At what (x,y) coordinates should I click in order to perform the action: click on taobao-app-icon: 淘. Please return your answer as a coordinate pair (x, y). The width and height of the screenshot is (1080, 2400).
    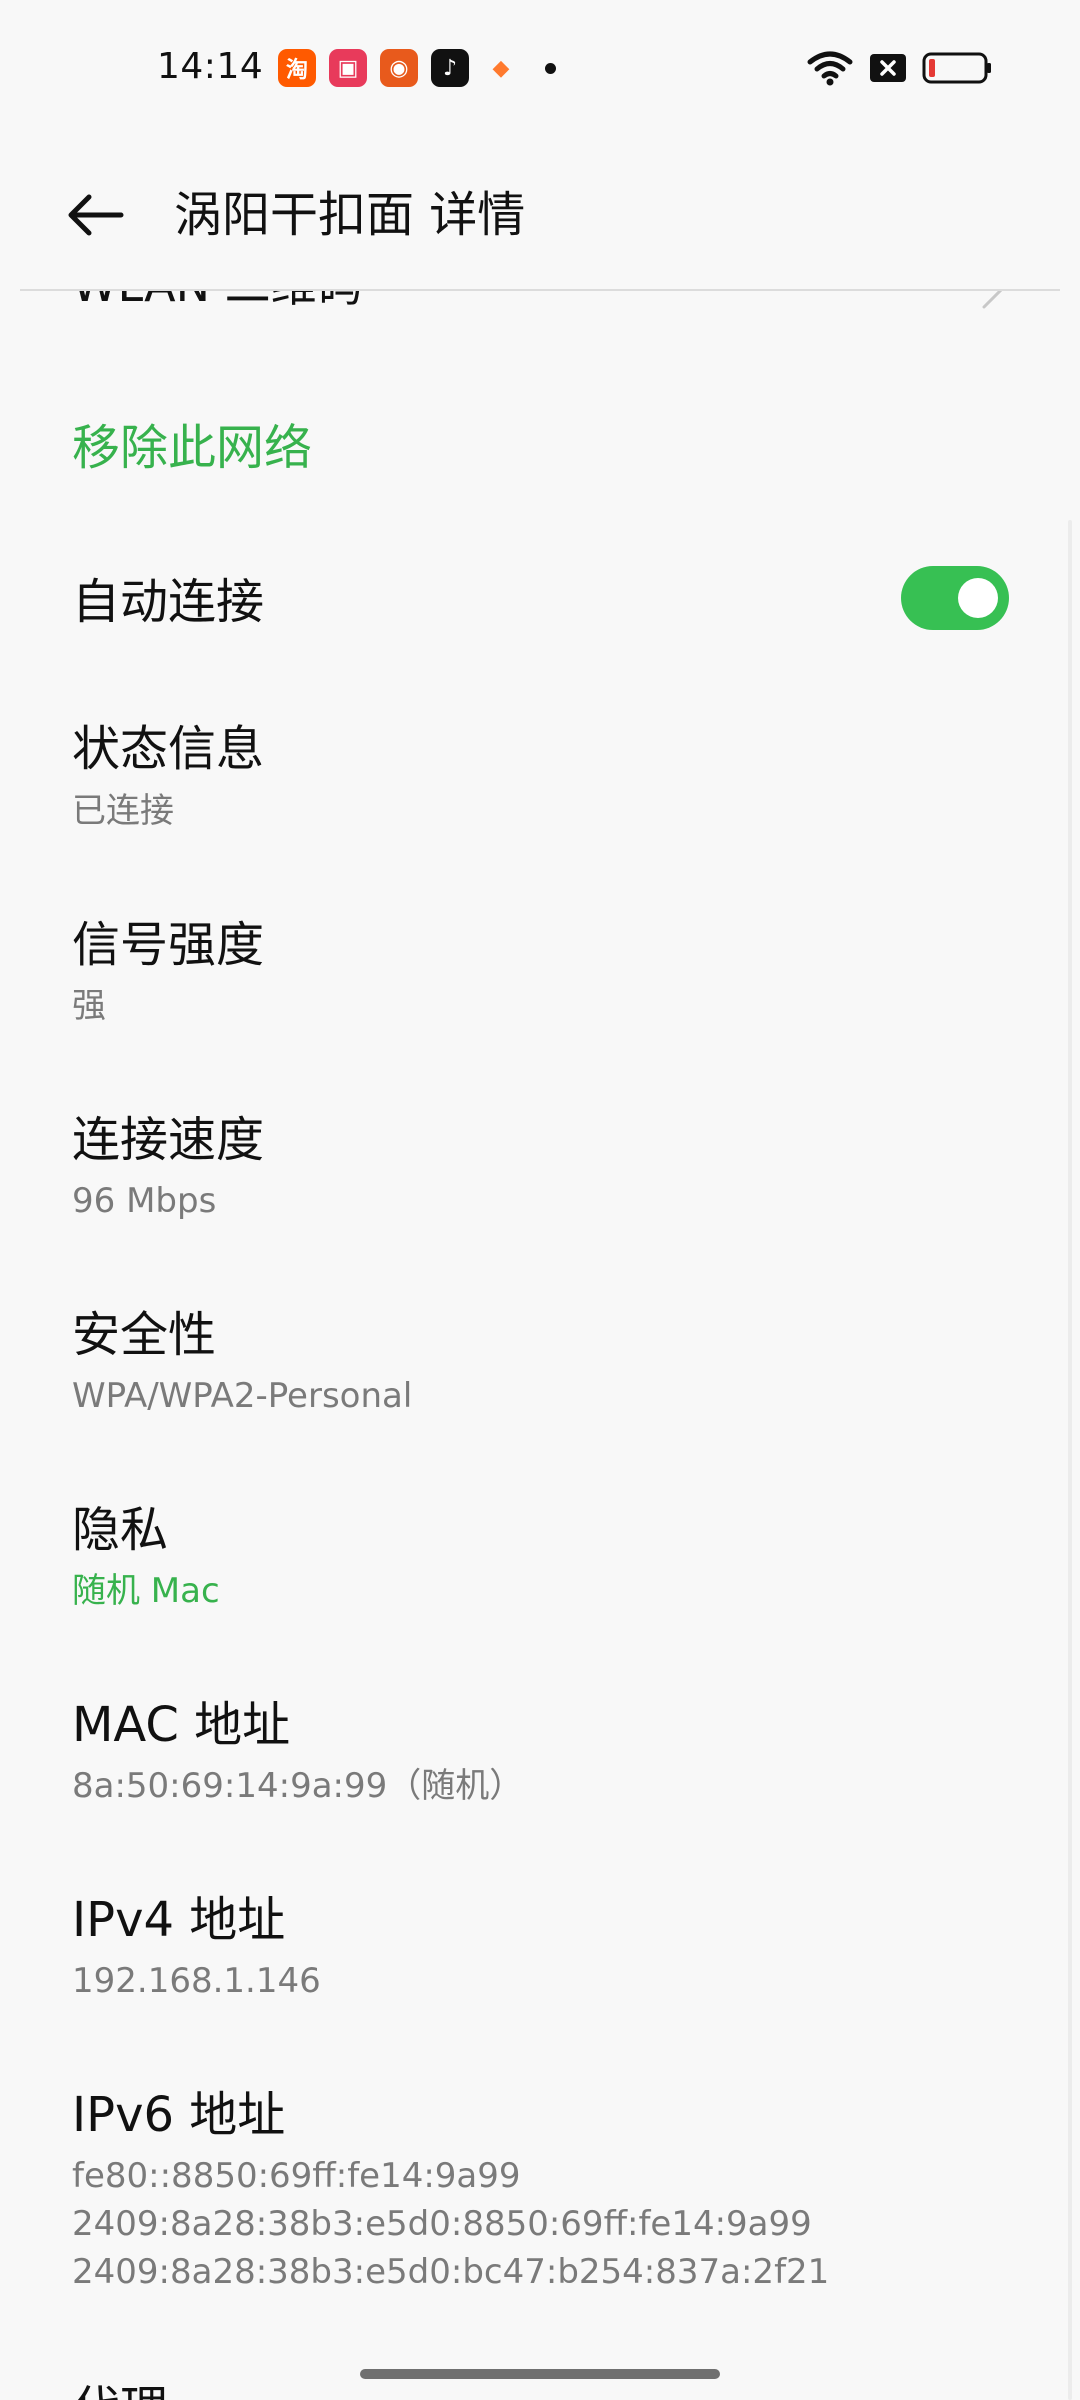
    Looking at the image, I should click on (297, 68).